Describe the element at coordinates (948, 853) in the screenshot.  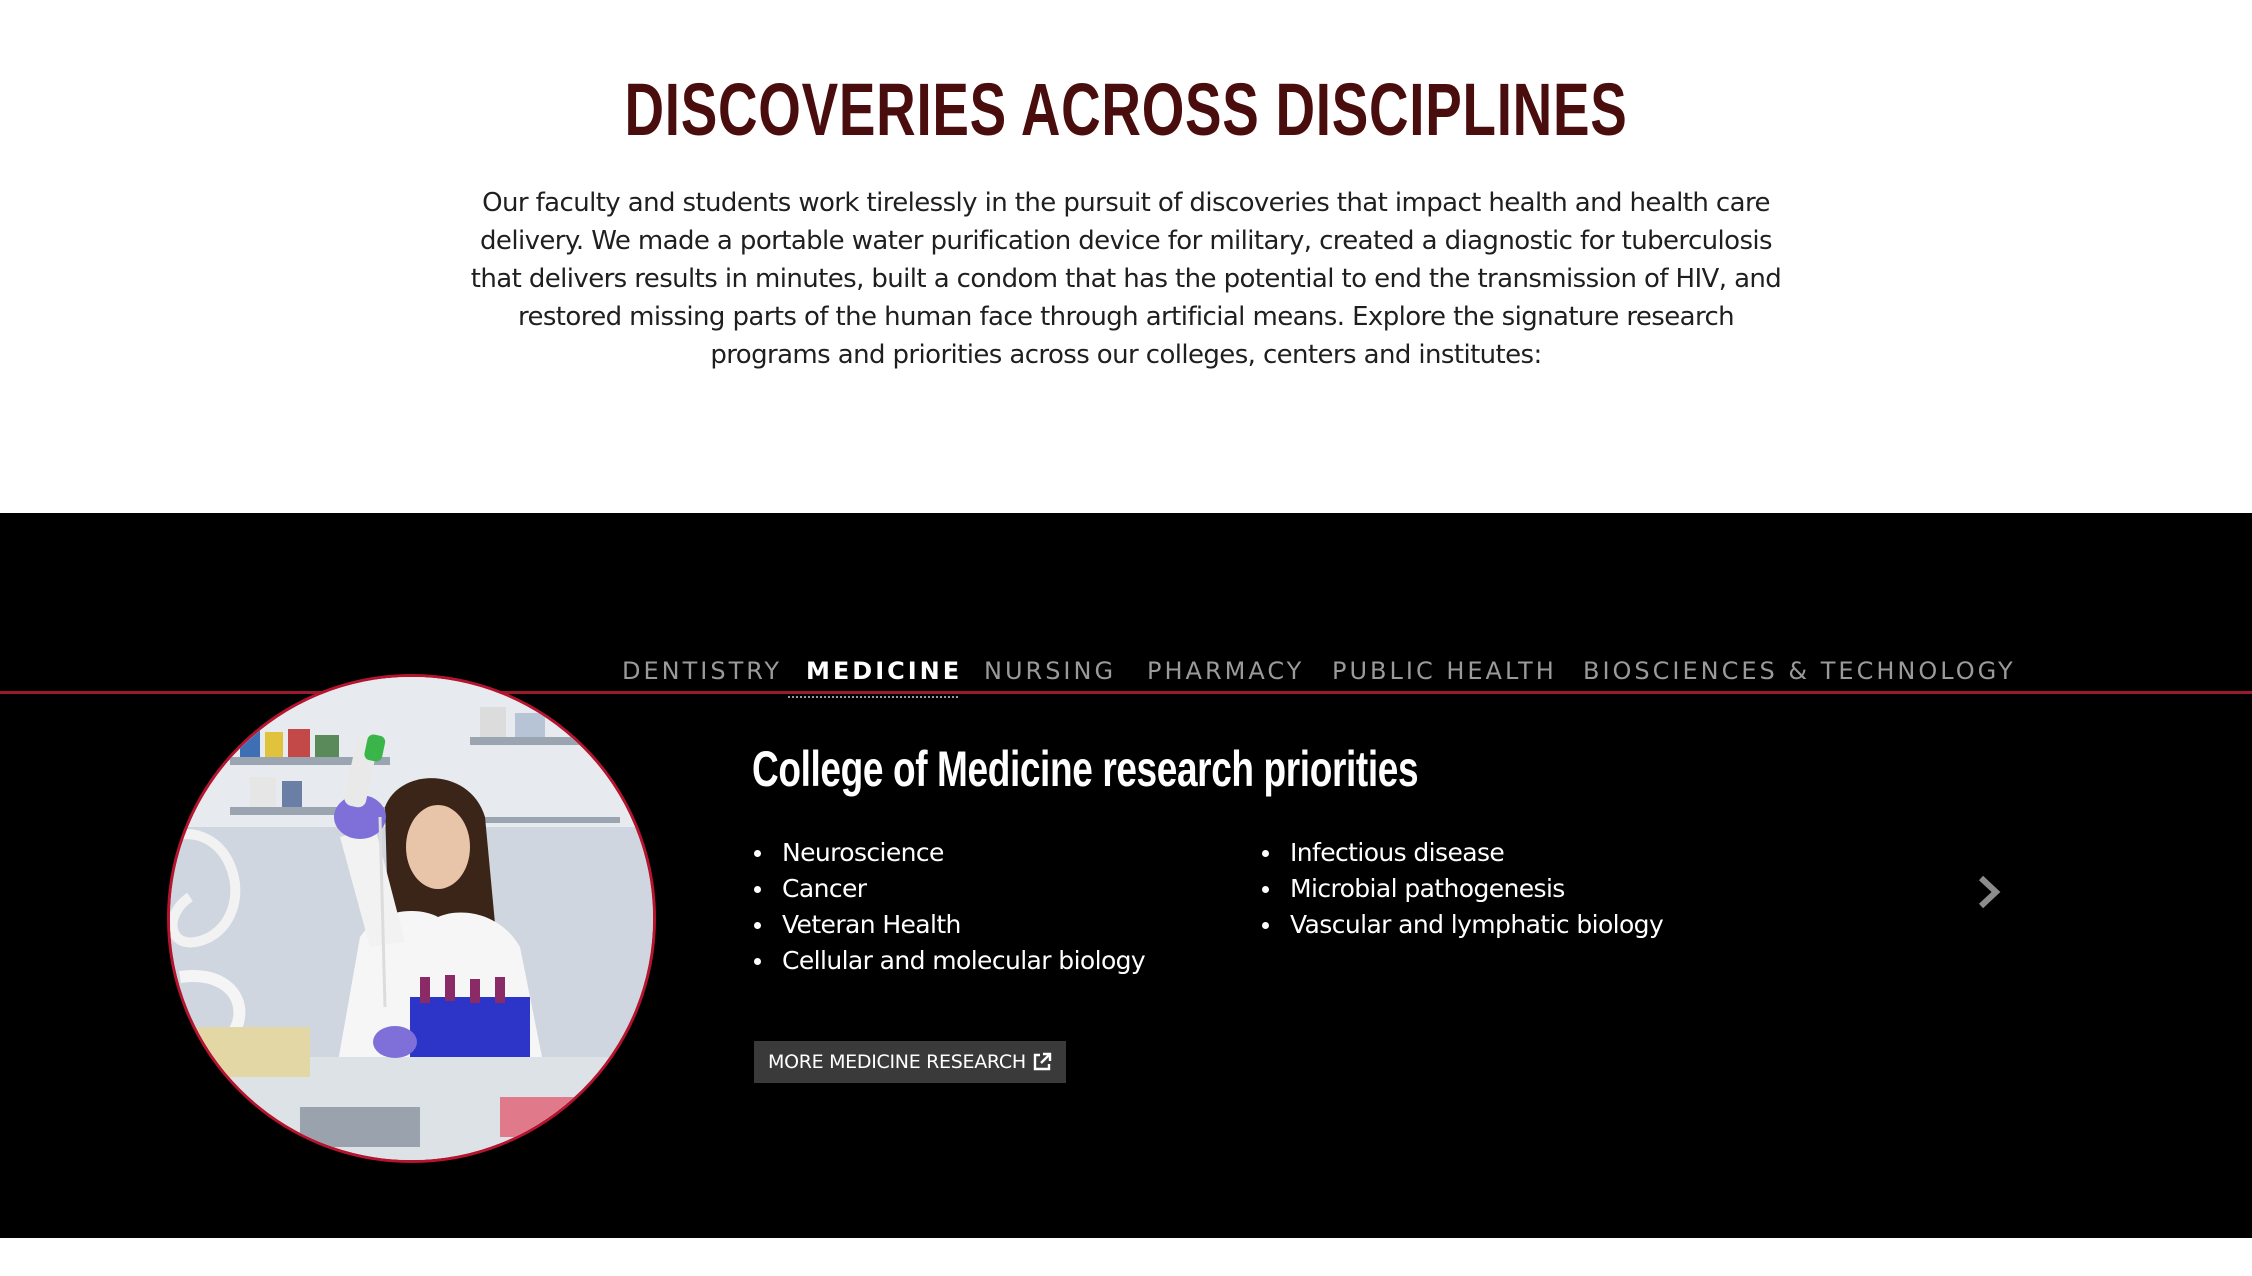
I see `list-item: Neuroscience` at that location.